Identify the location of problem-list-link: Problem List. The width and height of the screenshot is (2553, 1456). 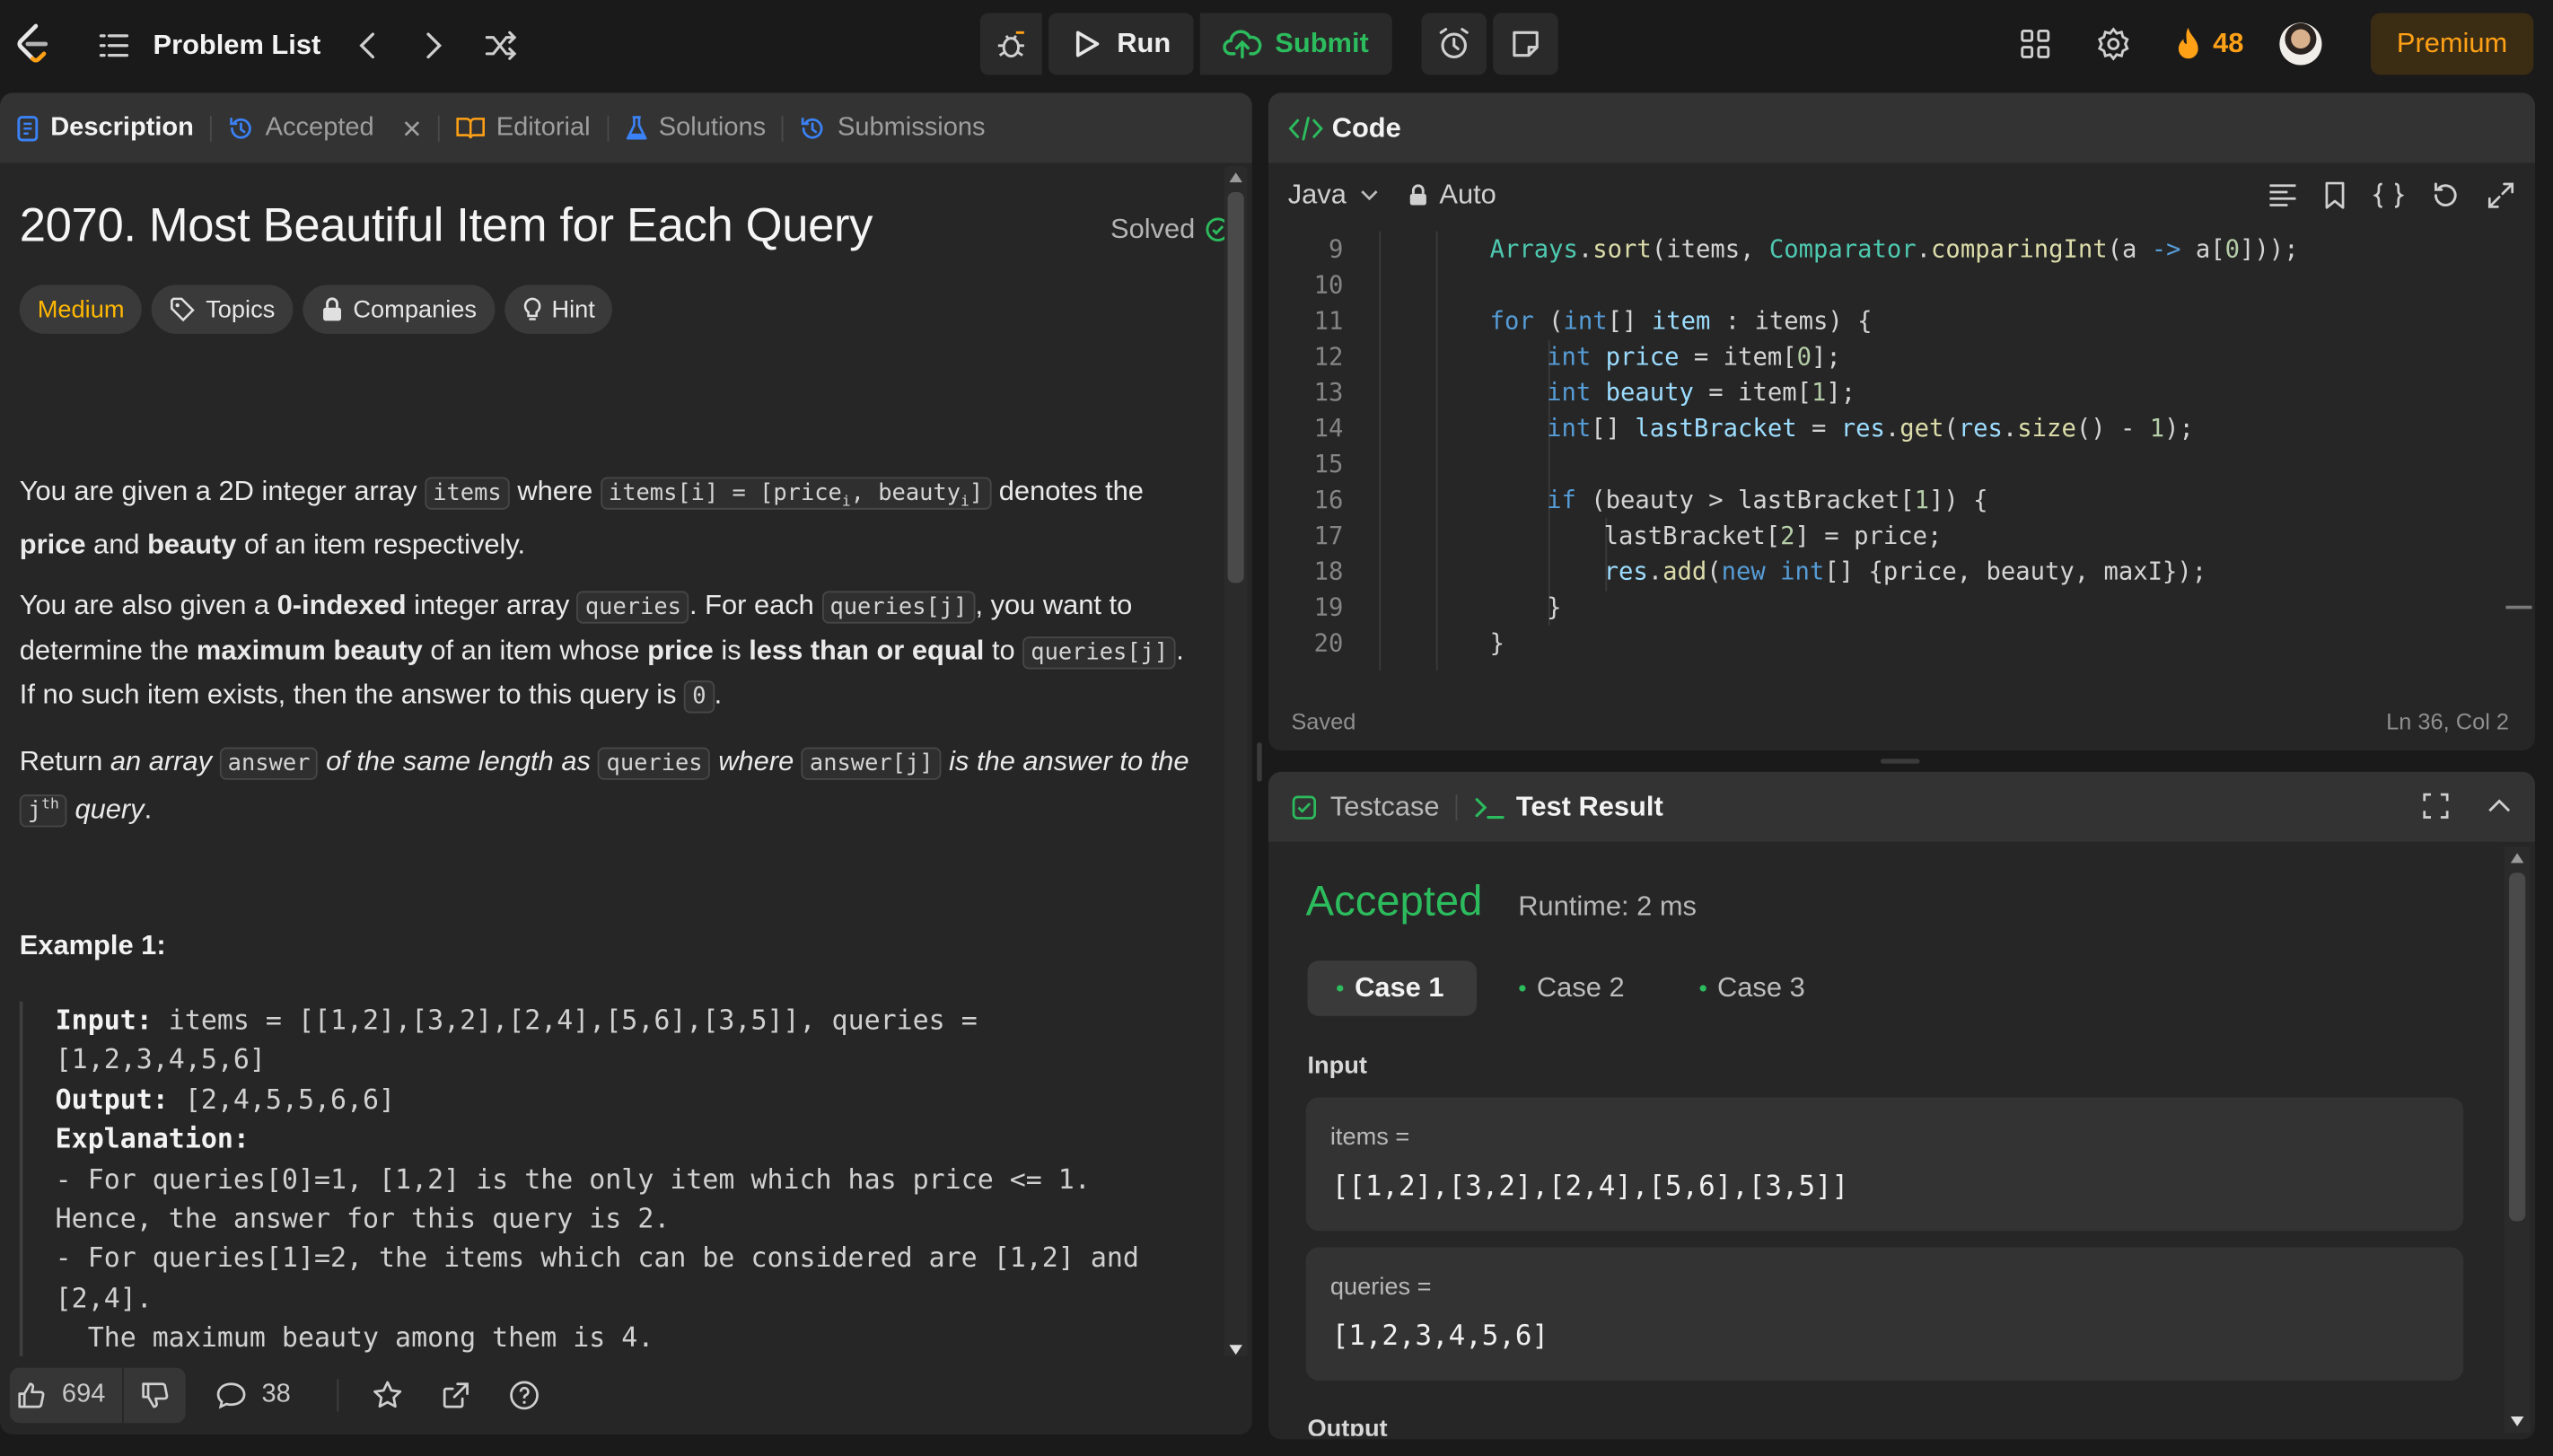
(236, 46).